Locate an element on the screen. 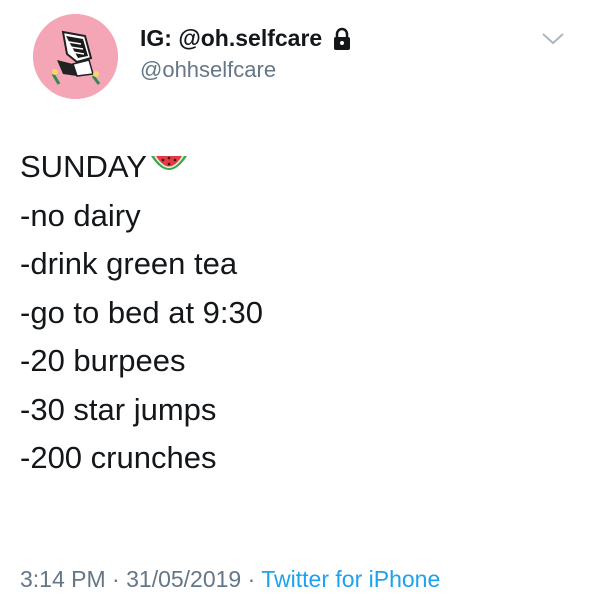  tweet-heading: SUNDAY is located at coordinates (83, 166).